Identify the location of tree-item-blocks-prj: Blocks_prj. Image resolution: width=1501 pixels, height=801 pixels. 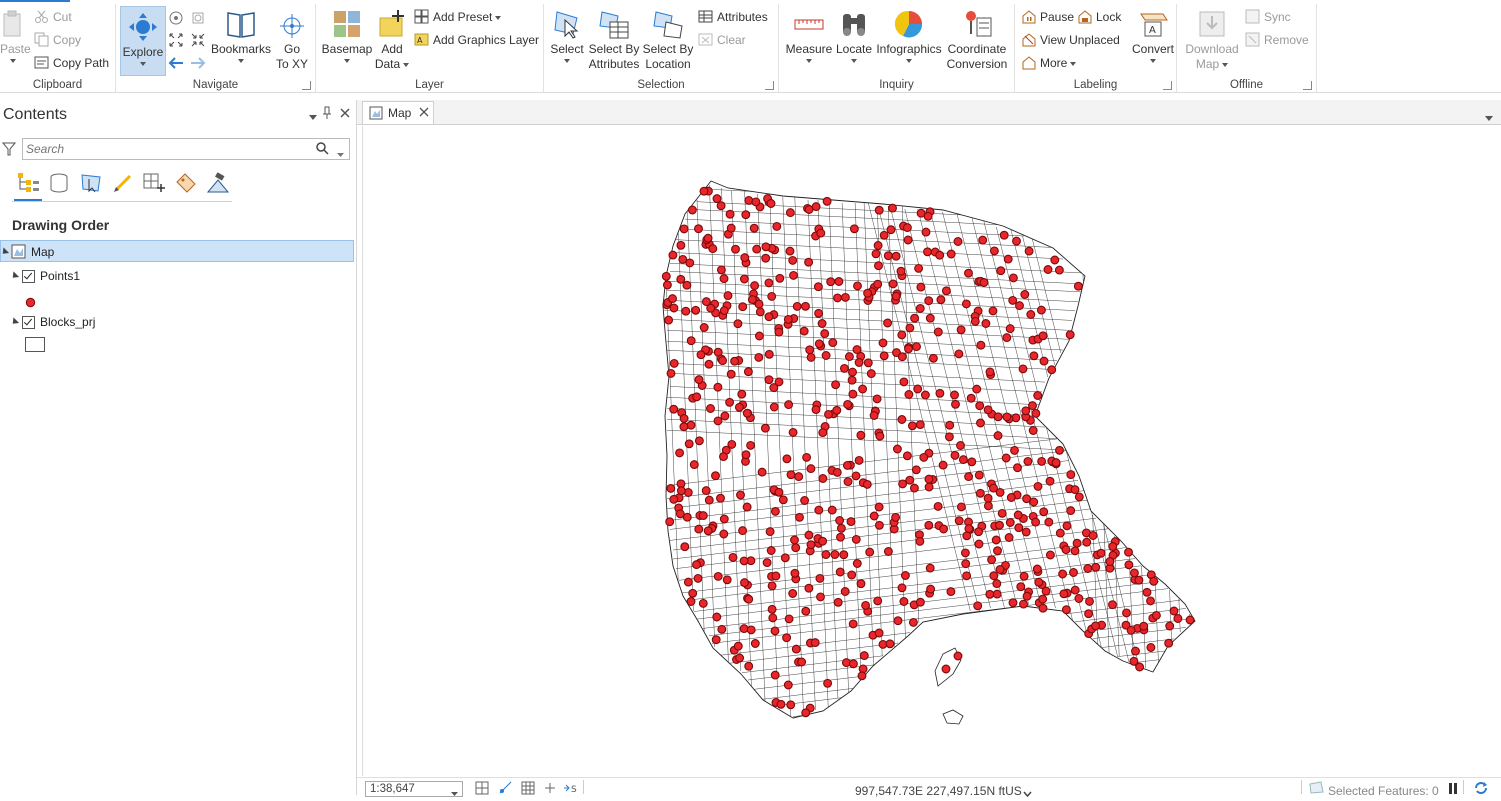
(177, 322).